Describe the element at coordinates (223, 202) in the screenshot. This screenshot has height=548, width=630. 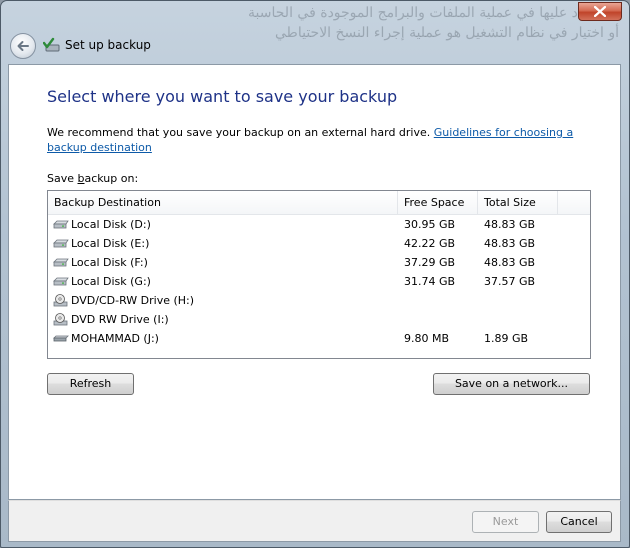
I see `column-header-destination: Backup Destination` at that location.